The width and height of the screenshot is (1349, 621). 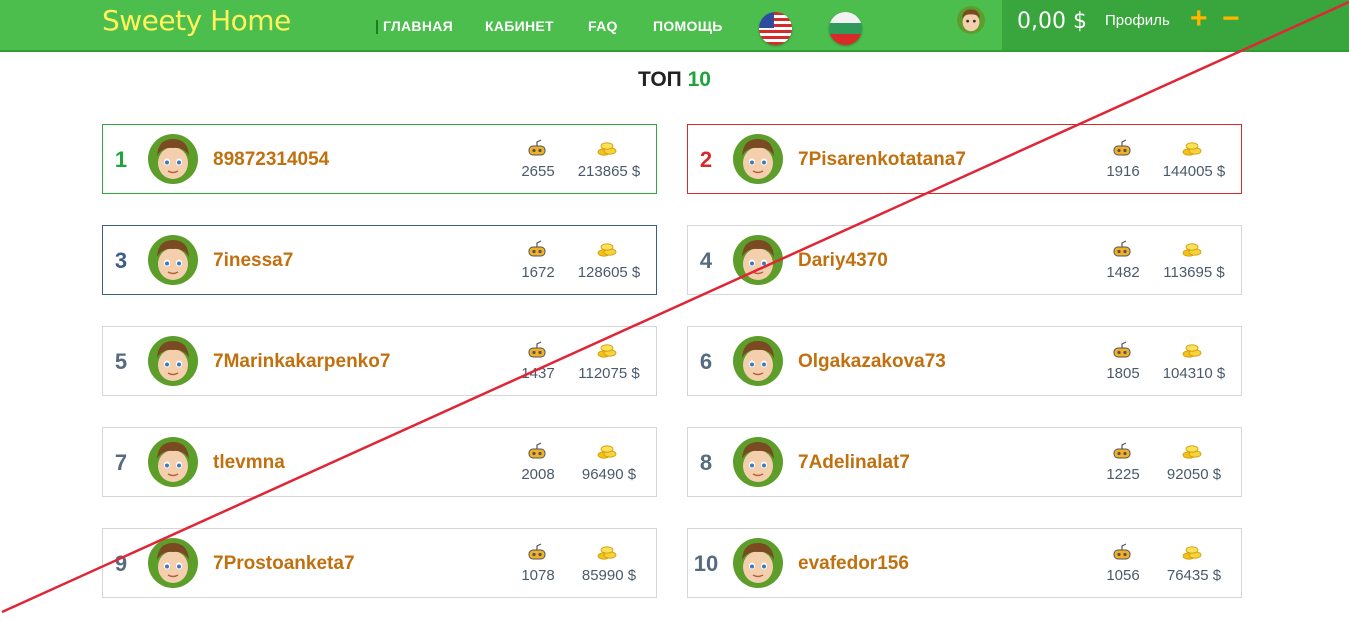 I want to click on leader-card: 2 7Pisarenkotatana7 1916 144005 $, so click(x=964, y=159).